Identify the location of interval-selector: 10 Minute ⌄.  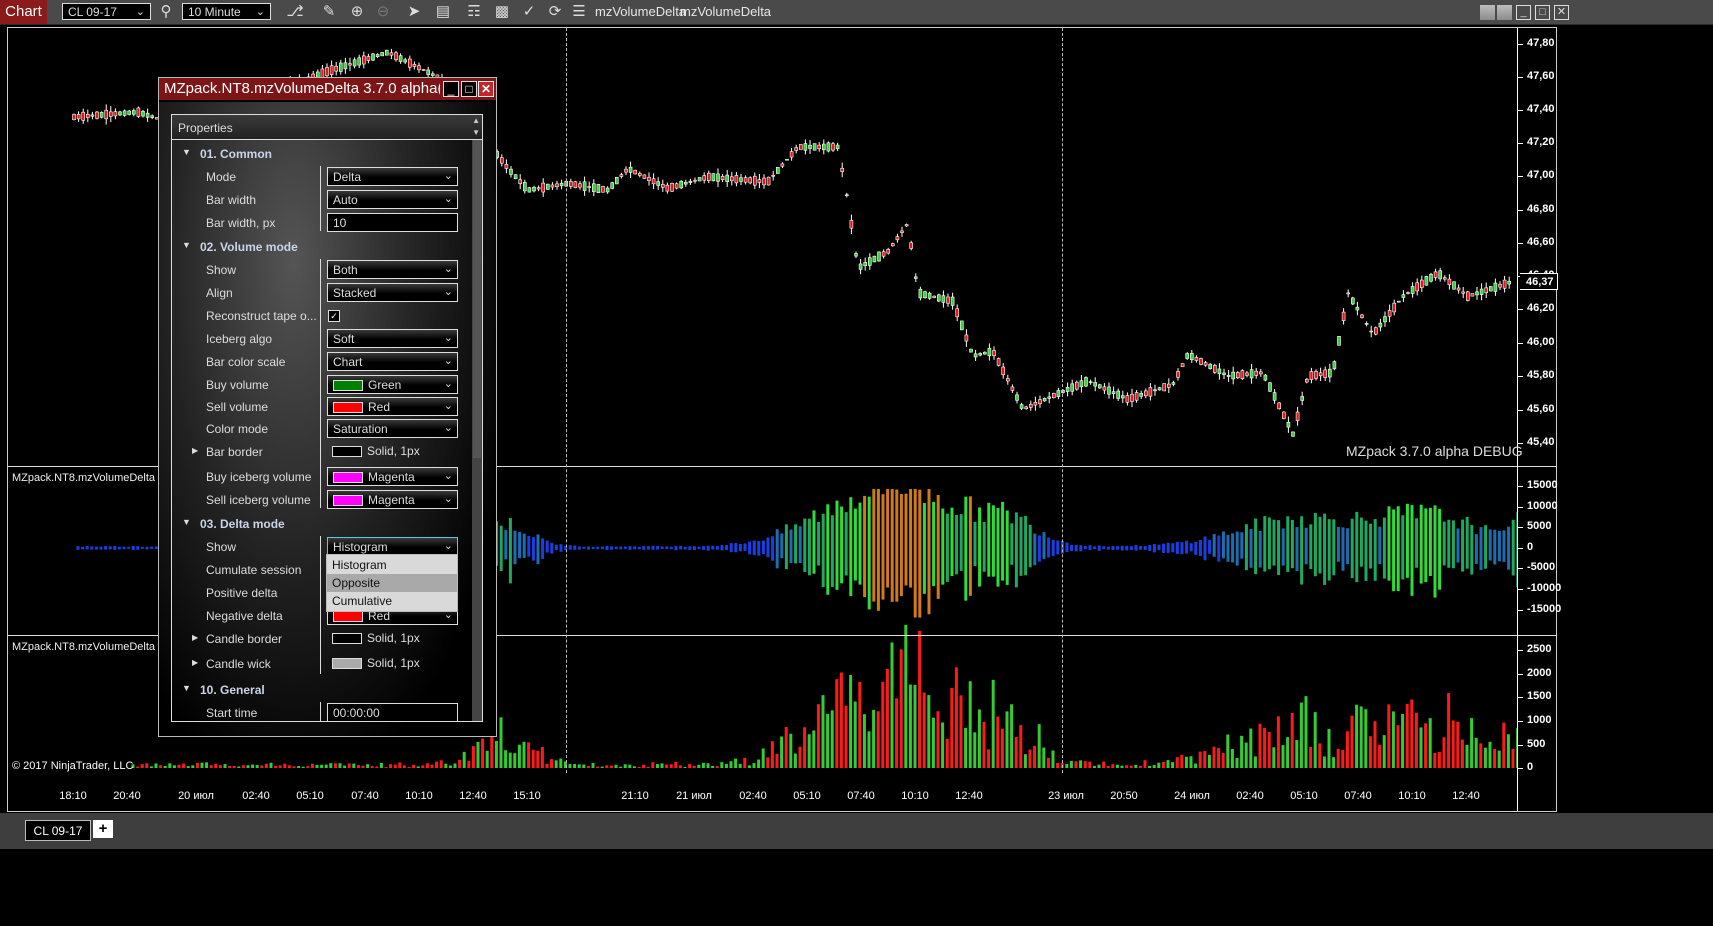
(226, 11).